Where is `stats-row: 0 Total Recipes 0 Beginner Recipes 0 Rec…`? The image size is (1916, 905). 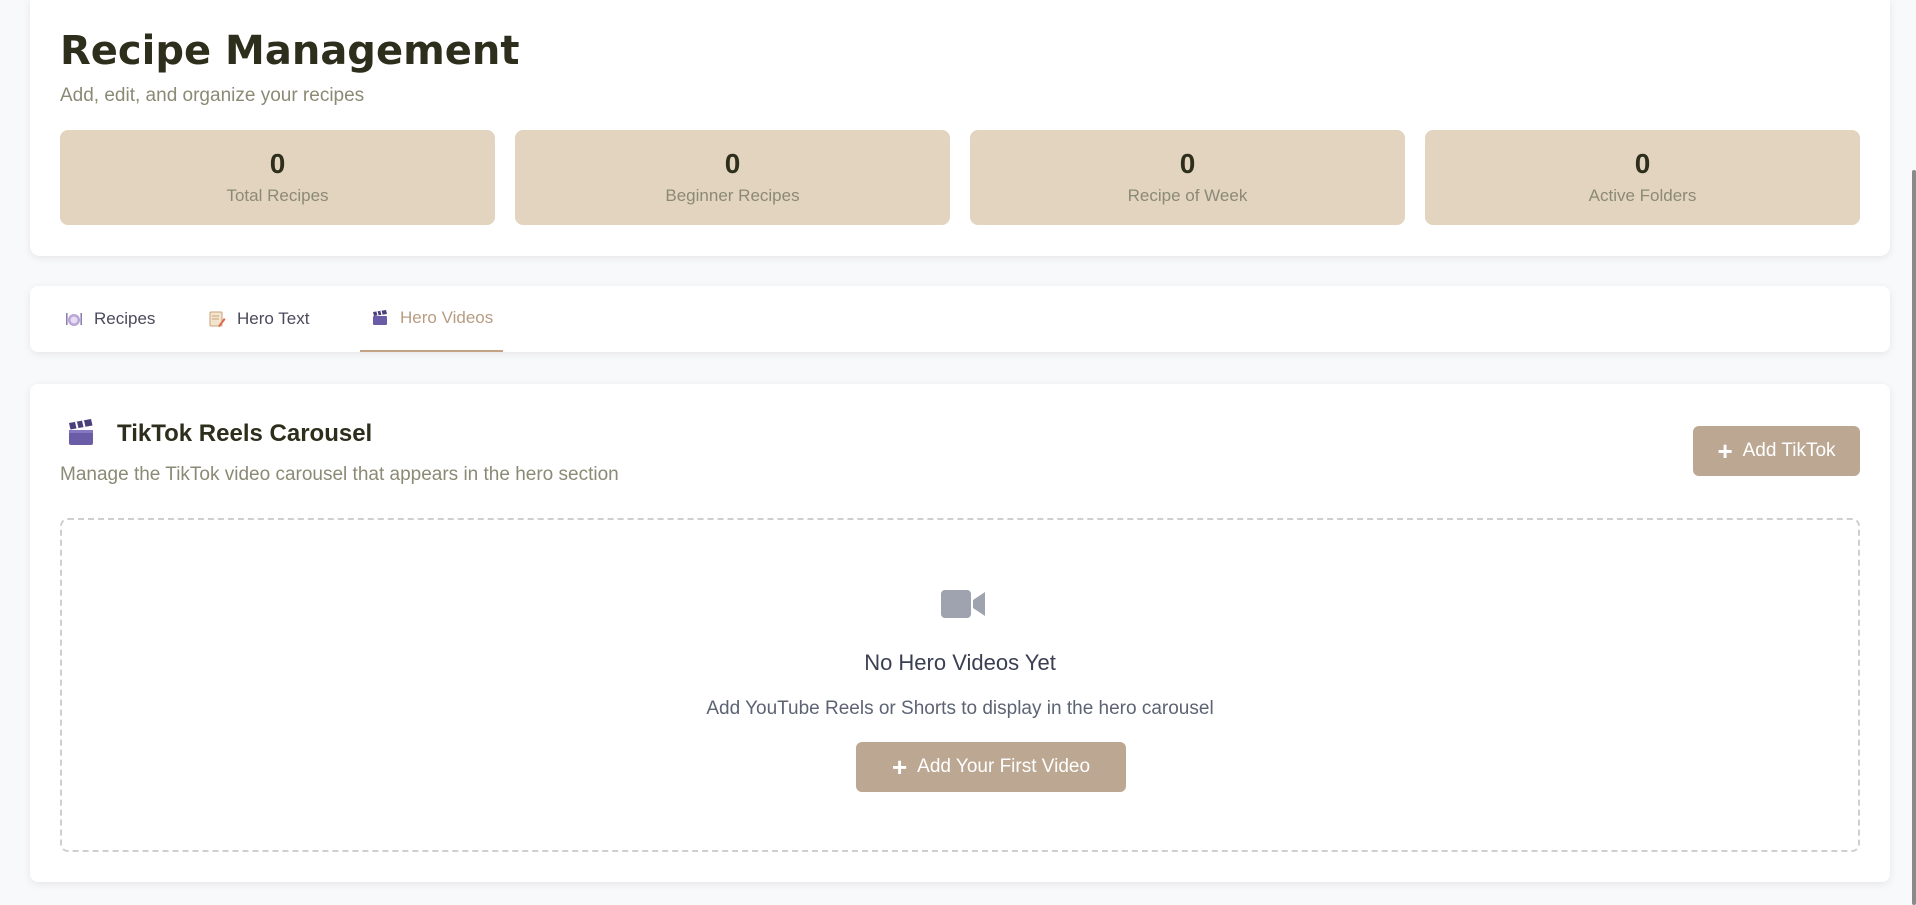 stats-row: 0 Total Recipes 0 Beginner Recipes 0 Rec… is located at coordinates (960, 177).